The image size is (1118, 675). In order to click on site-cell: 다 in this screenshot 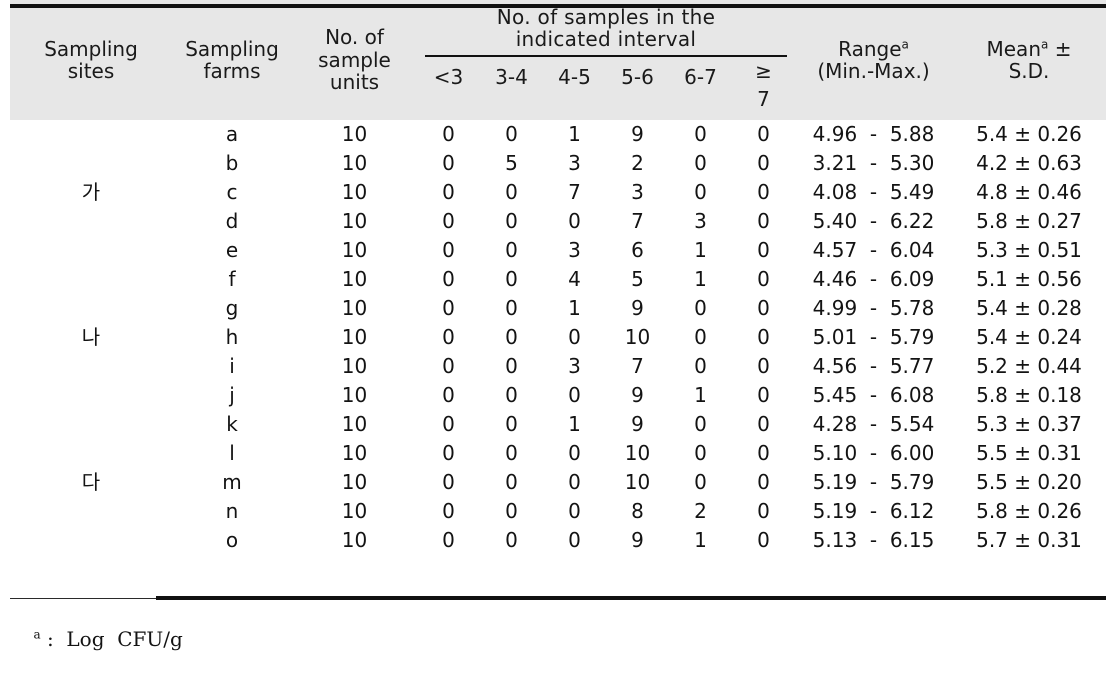, I will do `click(91, 511)`.